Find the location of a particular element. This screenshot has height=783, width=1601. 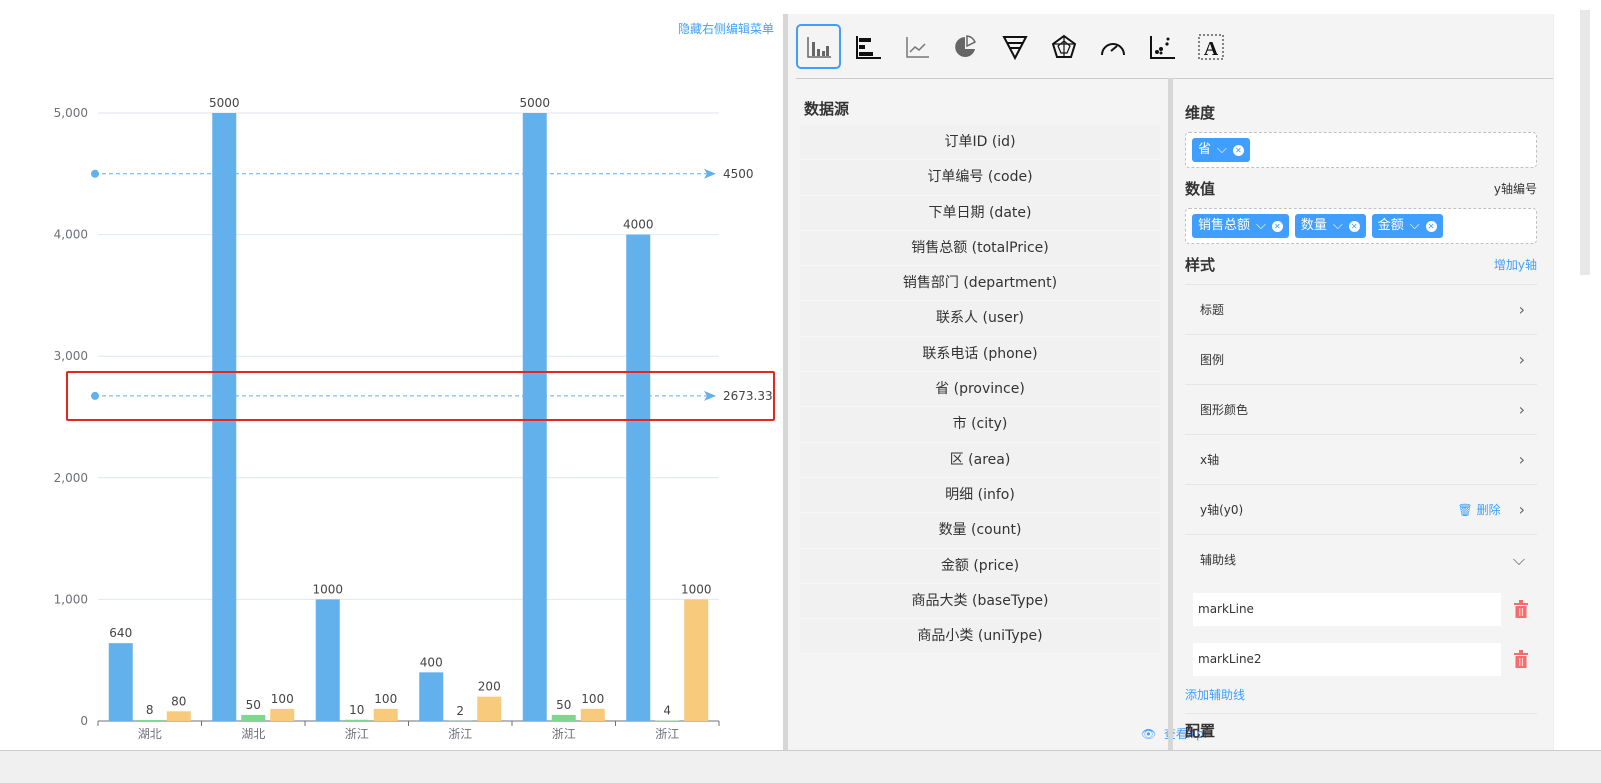

style-row-label: 辅助线 is located at coordinates (1218, 560).